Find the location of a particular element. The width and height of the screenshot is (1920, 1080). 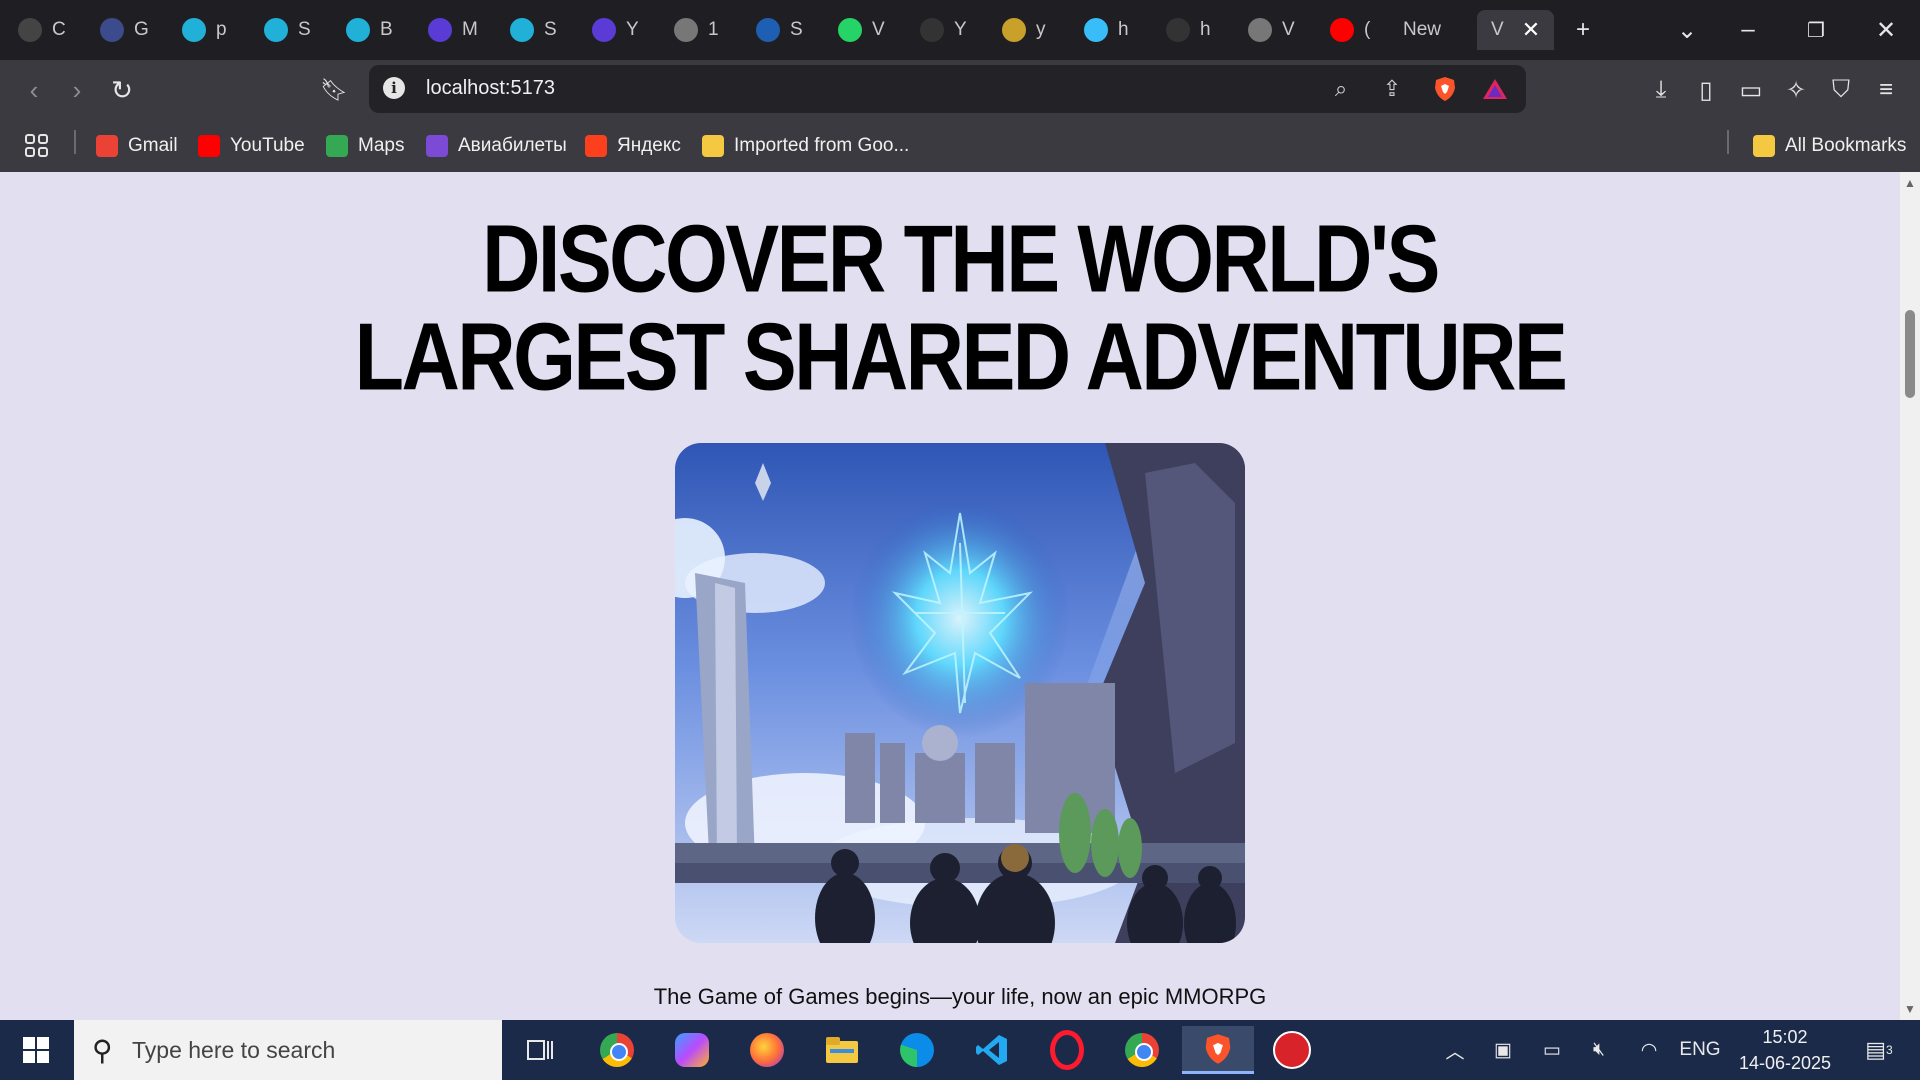

bookmark-item: Gmail is located at coordinates (137, 146).